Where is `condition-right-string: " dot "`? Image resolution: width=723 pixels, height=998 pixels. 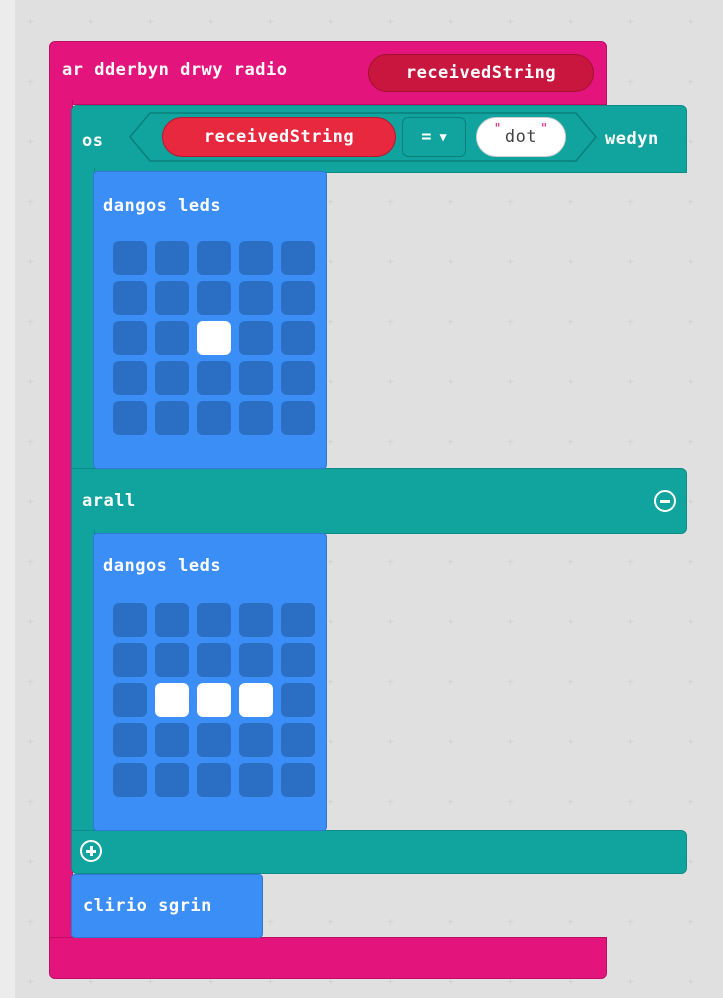
condition-right-string: " dot " is located at coordinates (521, 137).